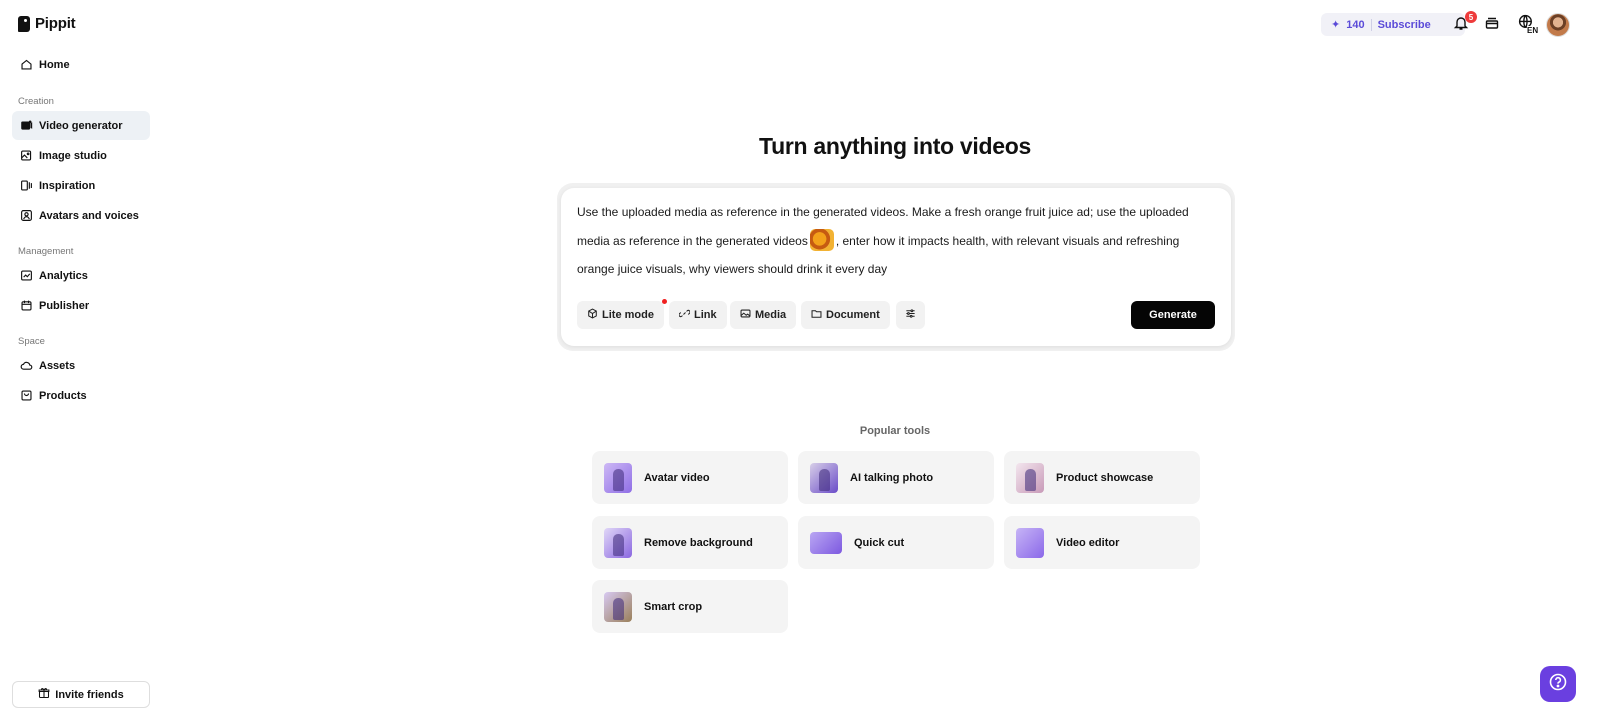 The image size is (1600, 722). I want to click on link-button: Link, so click(698, 315).